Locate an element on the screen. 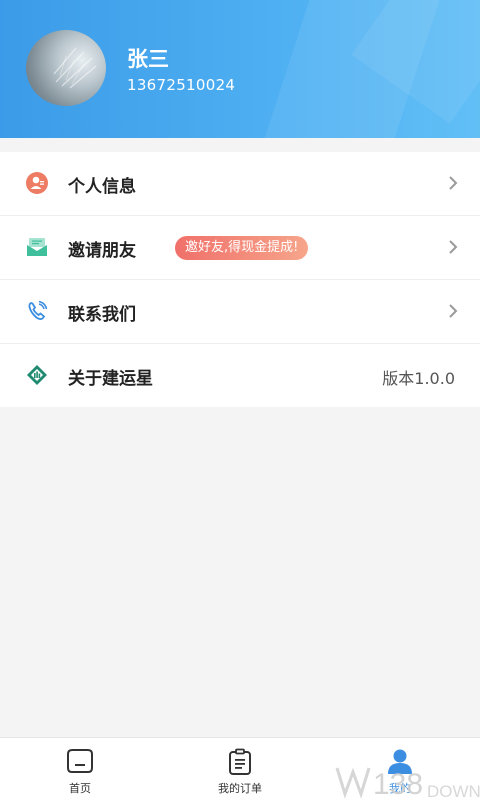  tab-label: 首页 is located at coordinates (80, 788).